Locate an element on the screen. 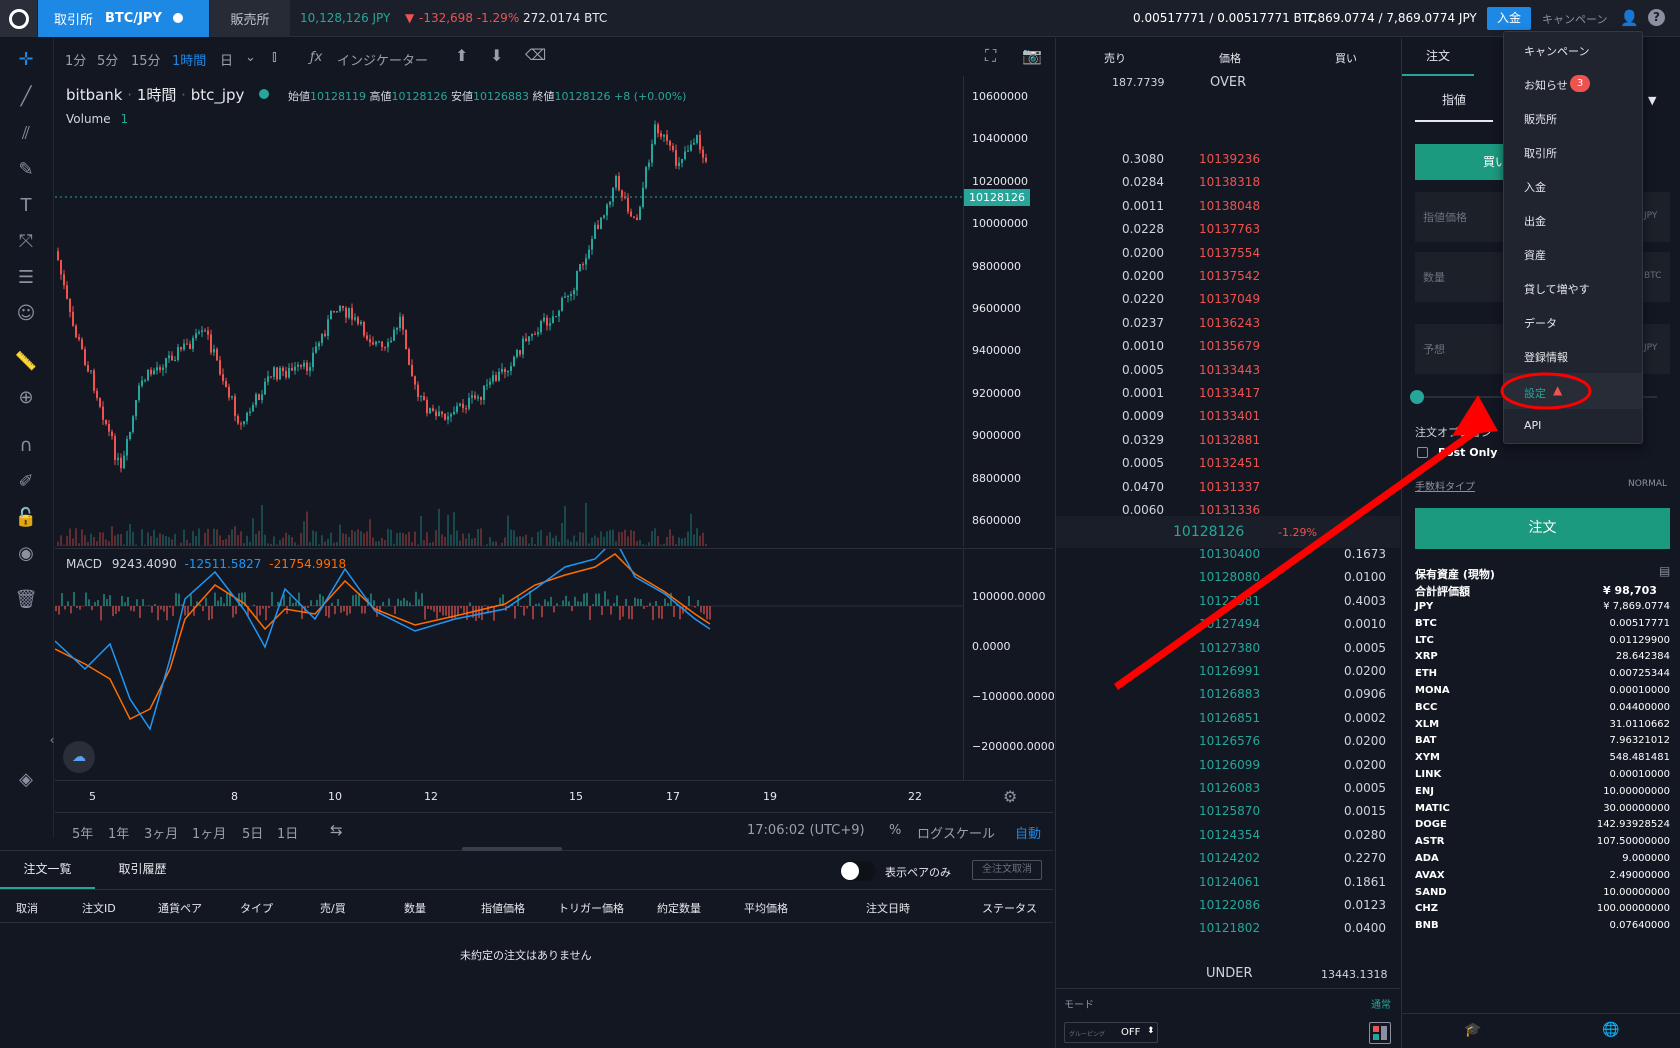 This screenshot has width=1680, height=1048. menu-item-exchange: 取引所 is located at coordinates (1540, 153).